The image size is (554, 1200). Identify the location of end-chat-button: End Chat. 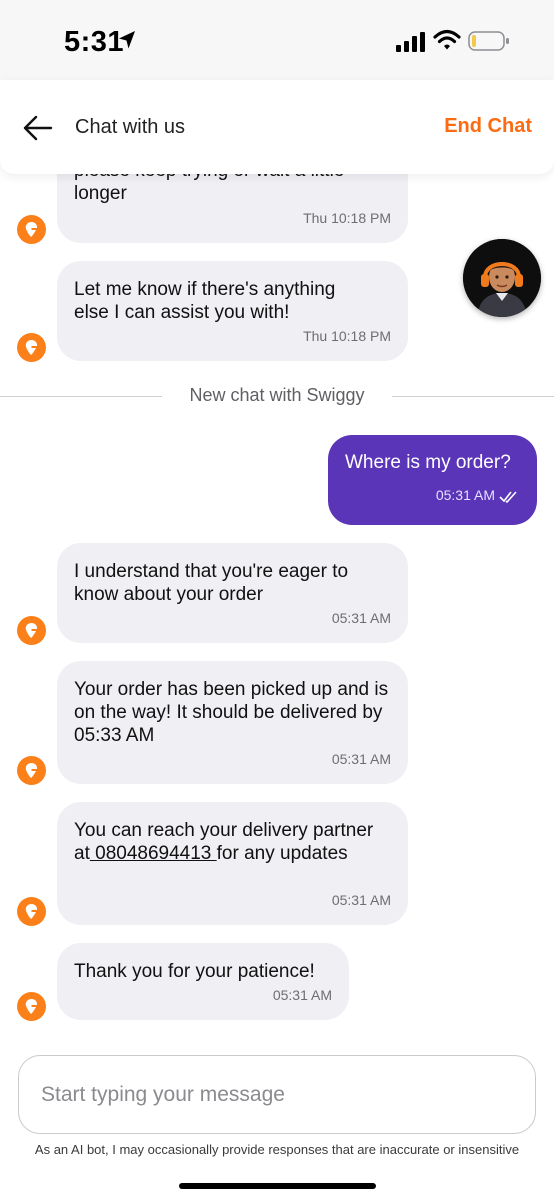
(488, 126).